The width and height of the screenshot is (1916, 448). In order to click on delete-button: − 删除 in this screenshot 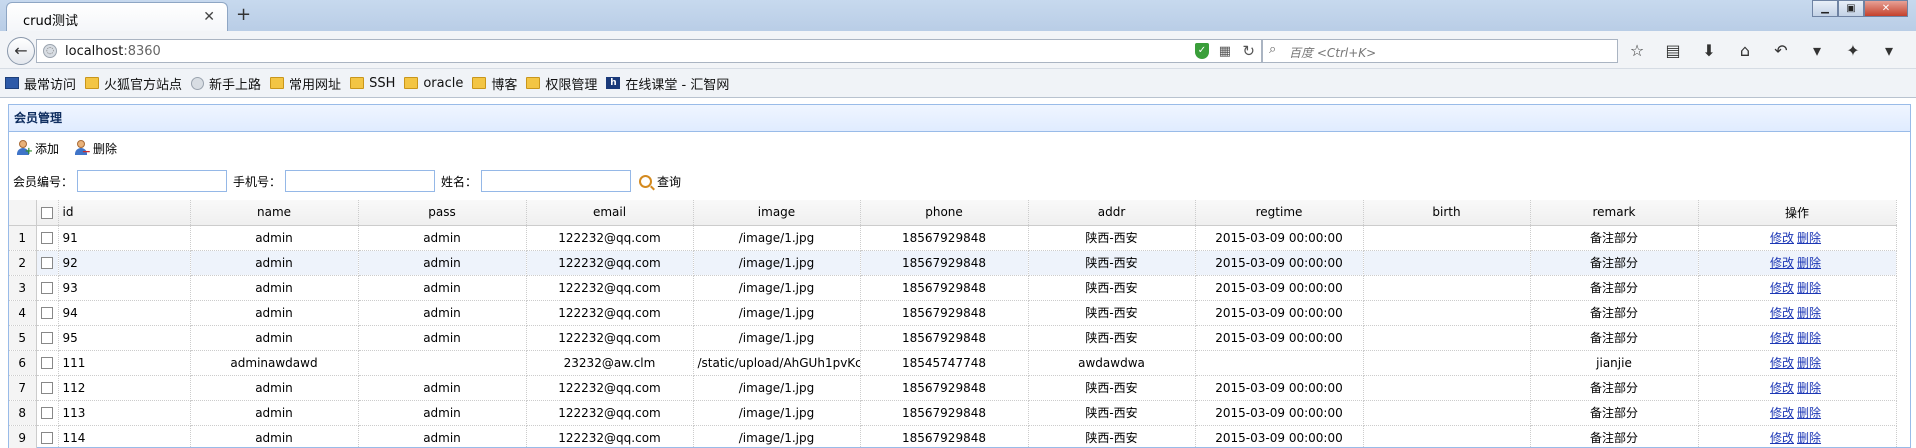, I will do `click(95, 148)`.